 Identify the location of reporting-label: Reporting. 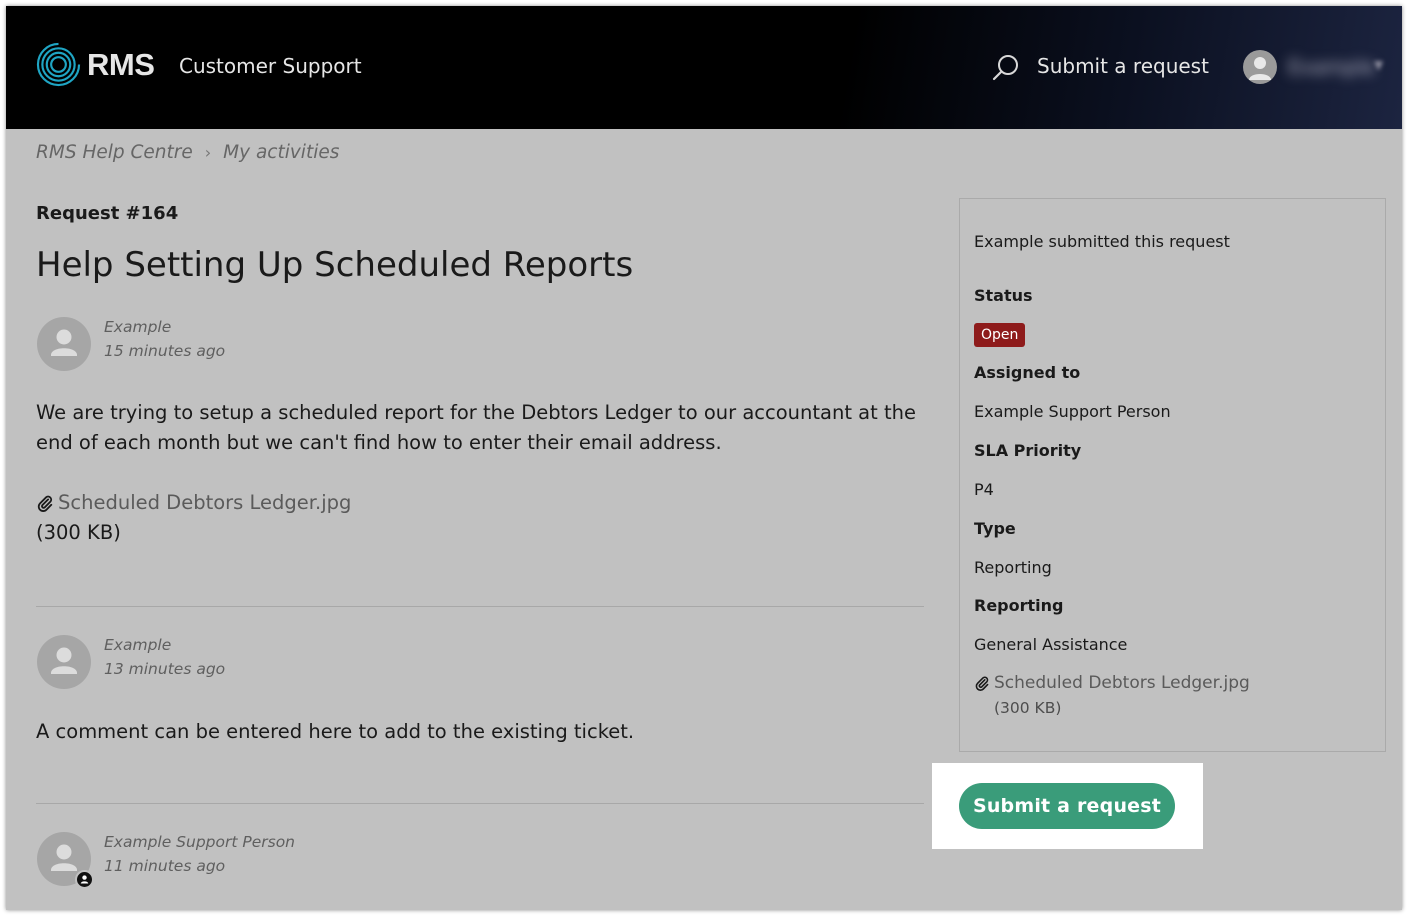
(1019, 605).